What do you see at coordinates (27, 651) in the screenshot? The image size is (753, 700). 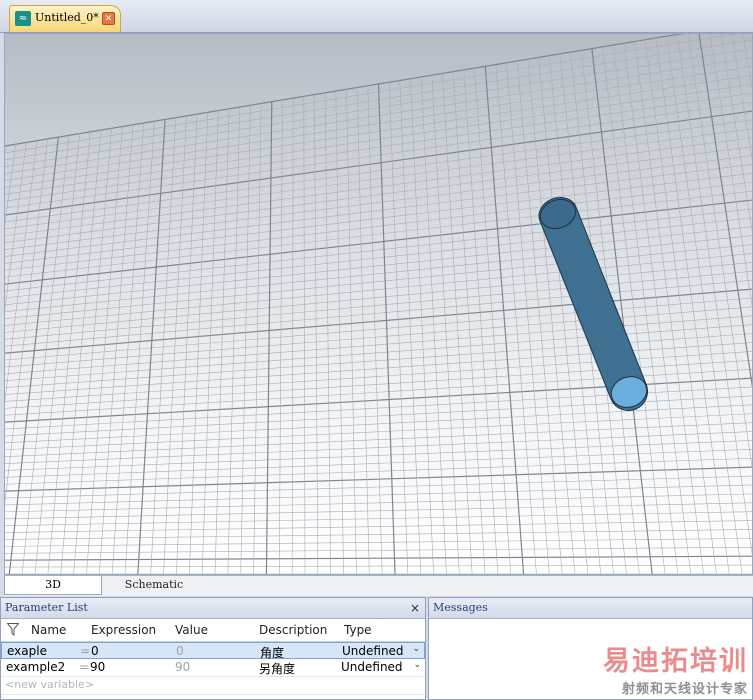 I see `param-name: exaple` at bounding box center [27, 651].